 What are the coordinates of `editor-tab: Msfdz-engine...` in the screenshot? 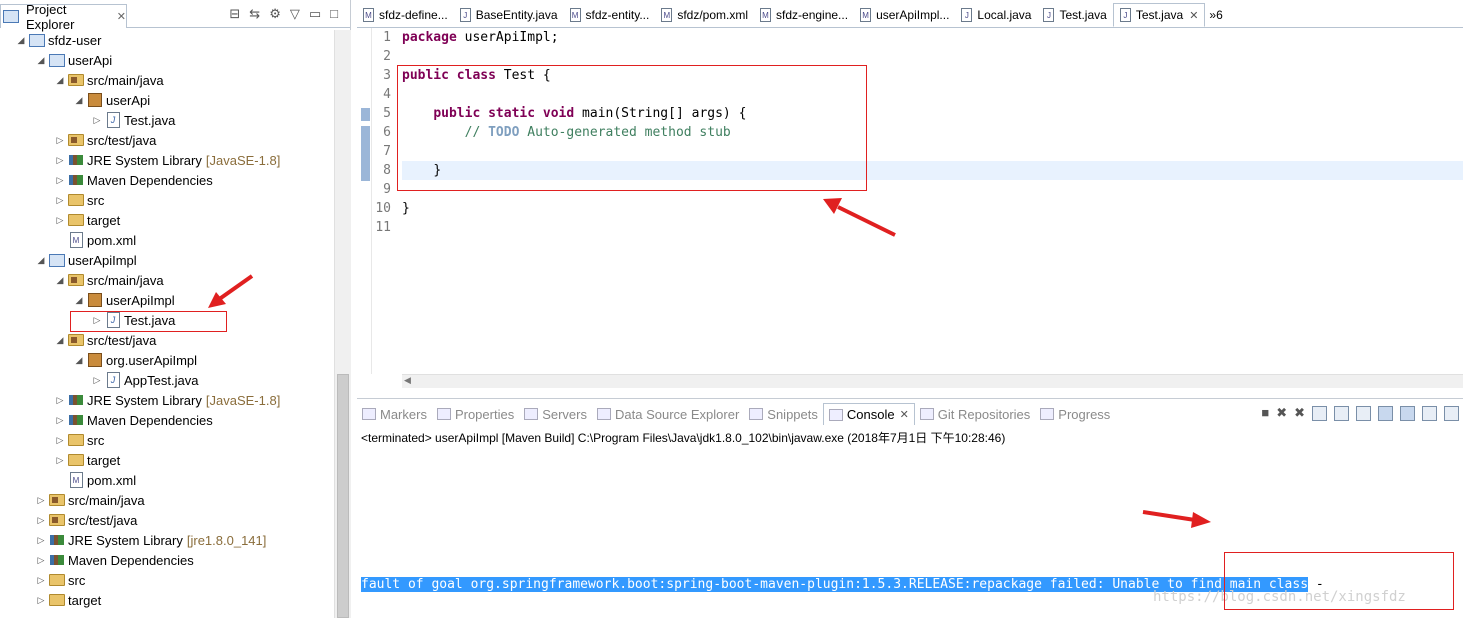 It's located at (804, 15).